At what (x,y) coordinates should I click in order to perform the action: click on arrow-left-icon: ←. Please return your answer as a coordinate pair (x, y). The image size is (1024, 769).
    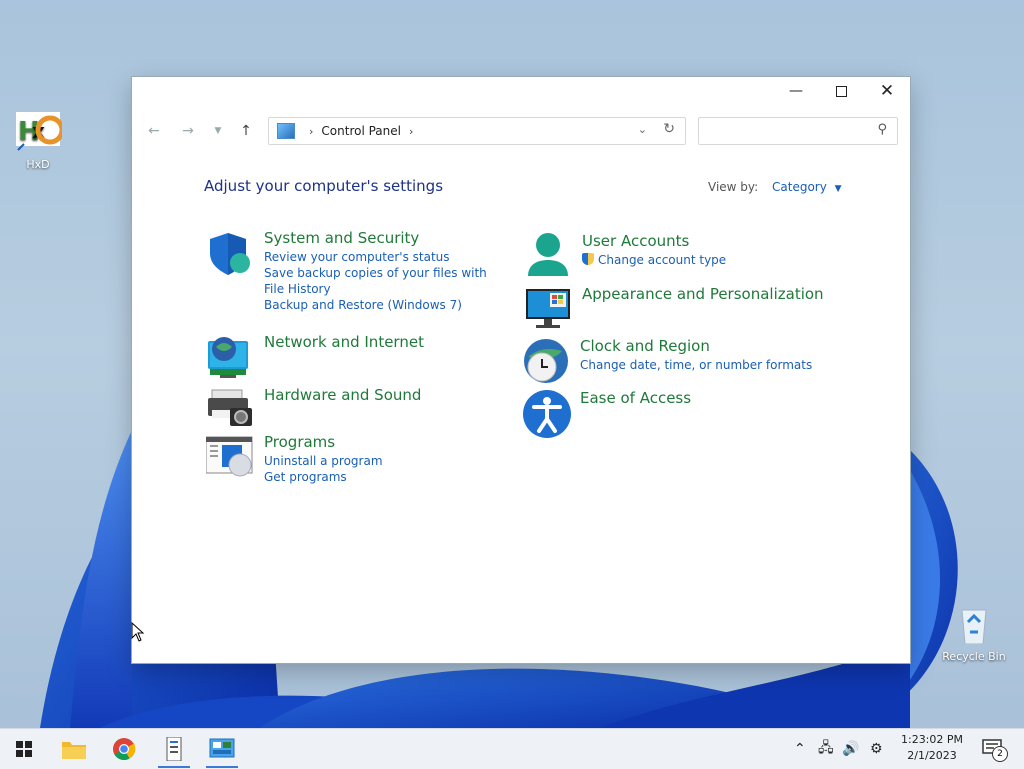
    Looking at the image, I should click on (154, 131).